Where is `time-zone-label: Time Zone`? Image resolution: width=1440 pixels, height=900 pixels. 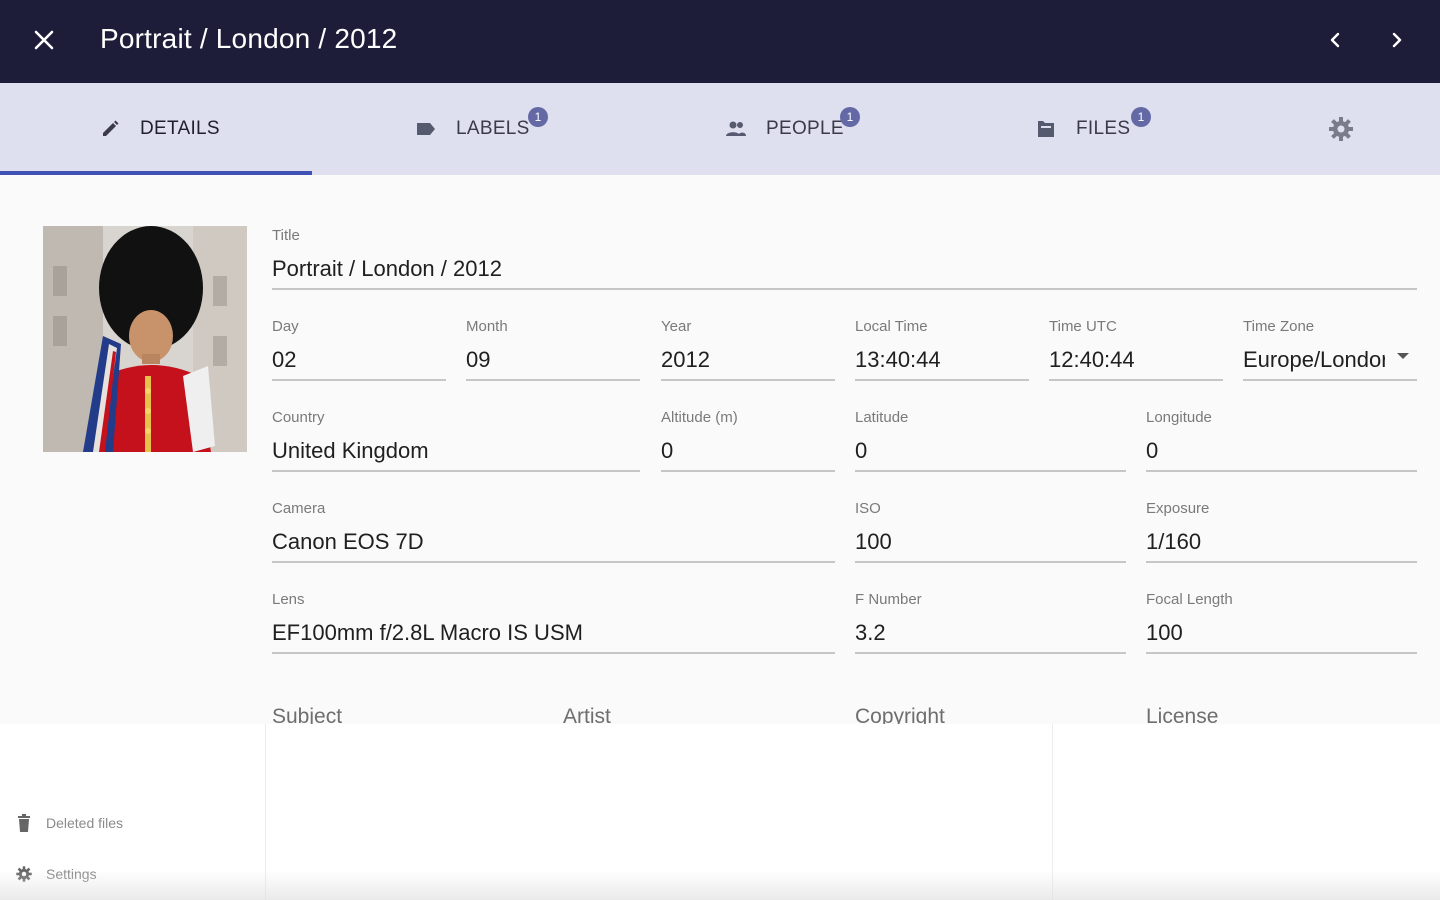
time-zone-label: Time Zone is located at coordinates (1279, 326).